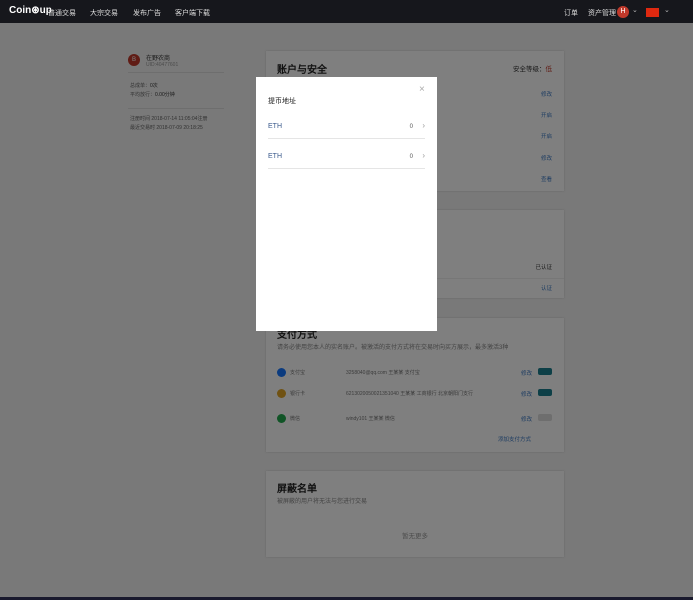  I want to click on nav-client-download: 客户端下载, so click(192, 13).